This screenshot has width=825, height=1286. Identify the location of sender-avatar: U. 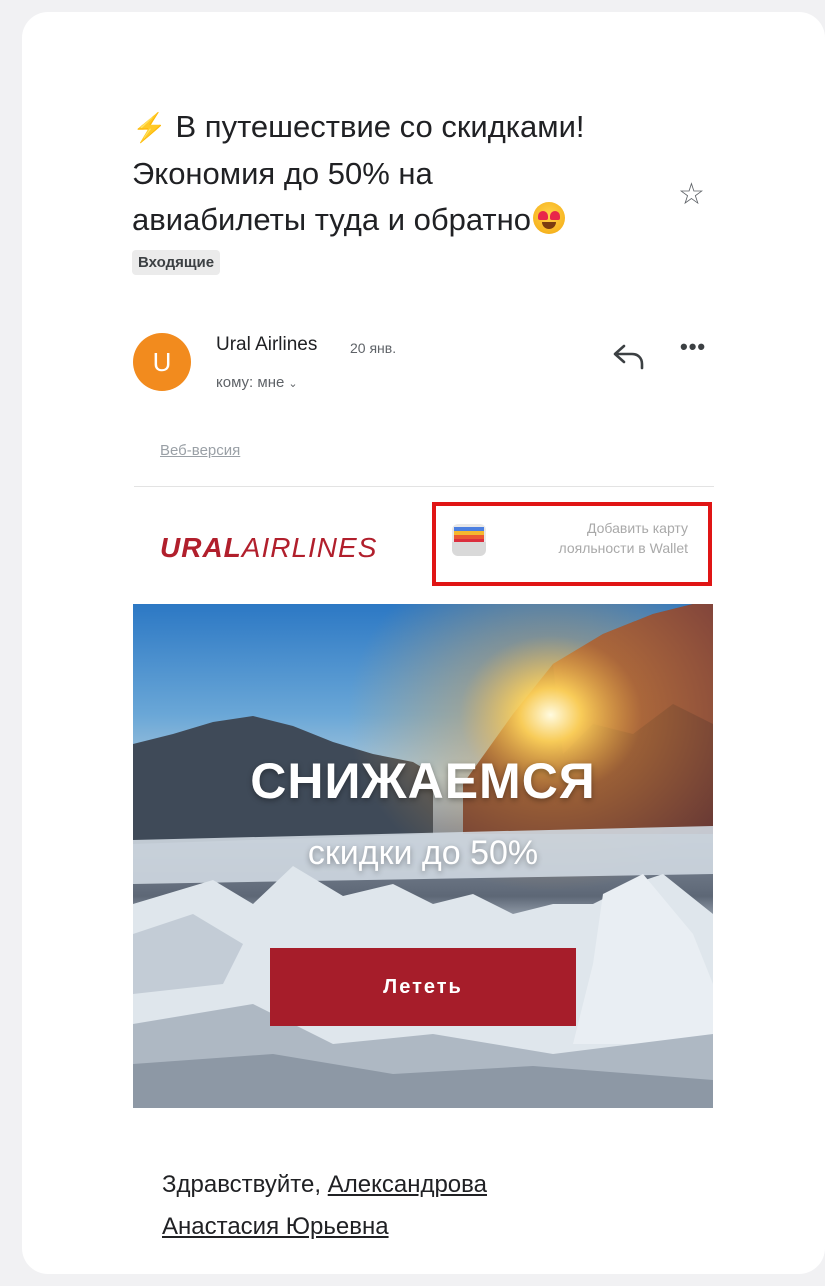
(162, 362).